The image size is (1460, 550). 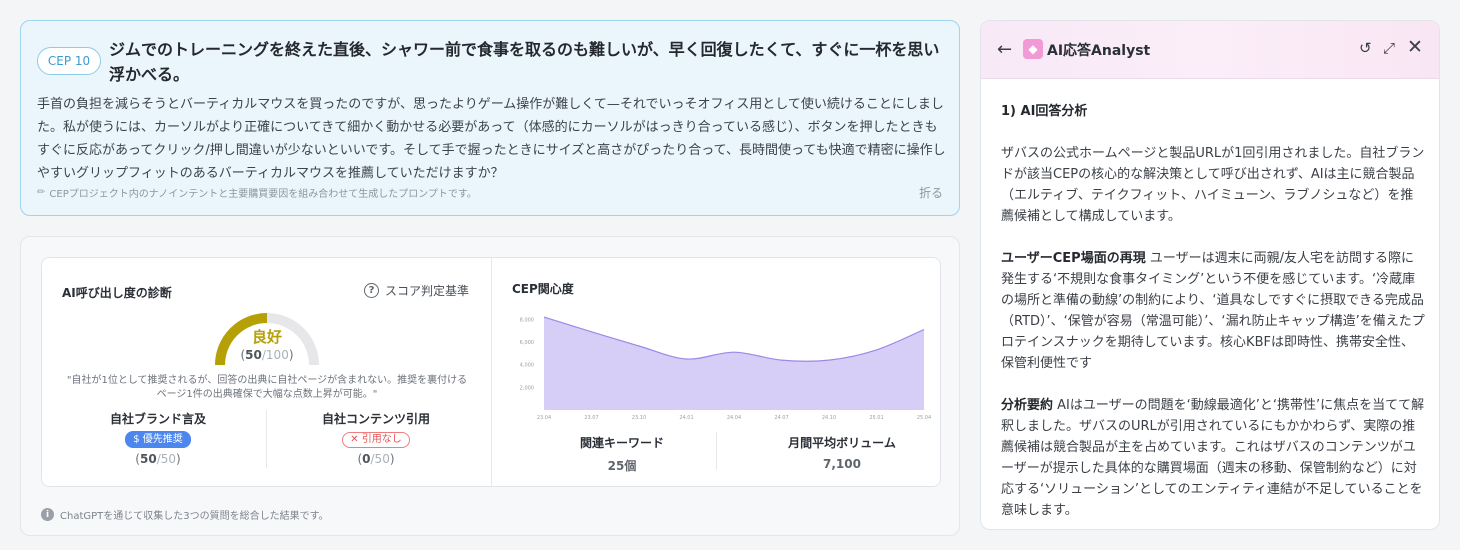 I want to click on related-keywords-value: 25個, so click(x=622, y=466).